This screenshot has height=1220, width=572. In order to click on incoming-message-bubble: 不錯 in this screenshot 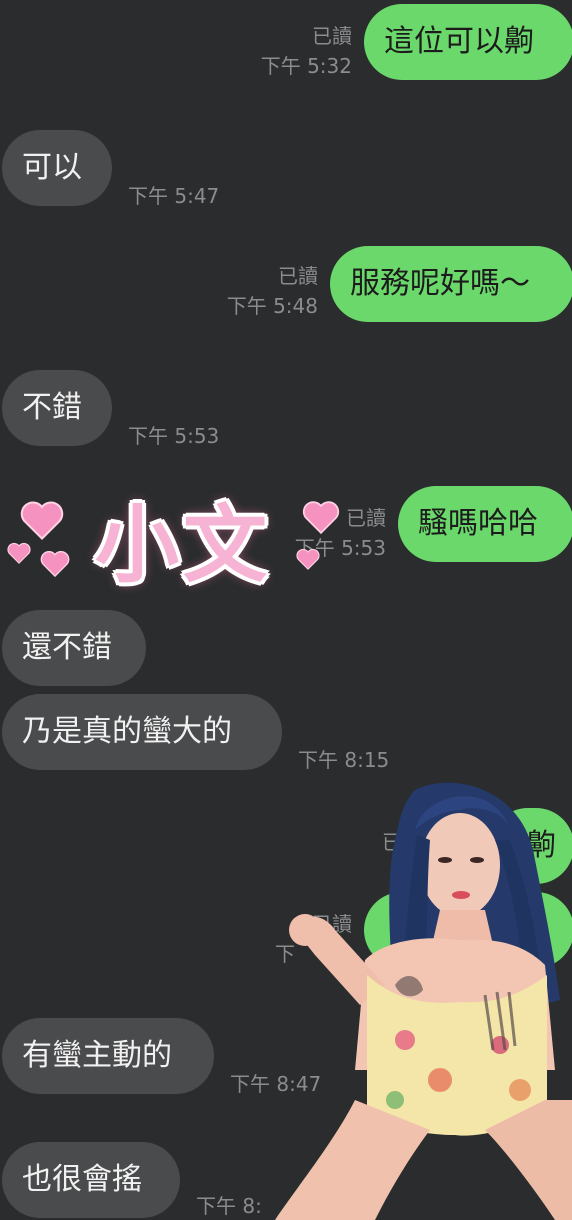, I will do `click(57, 408)`.